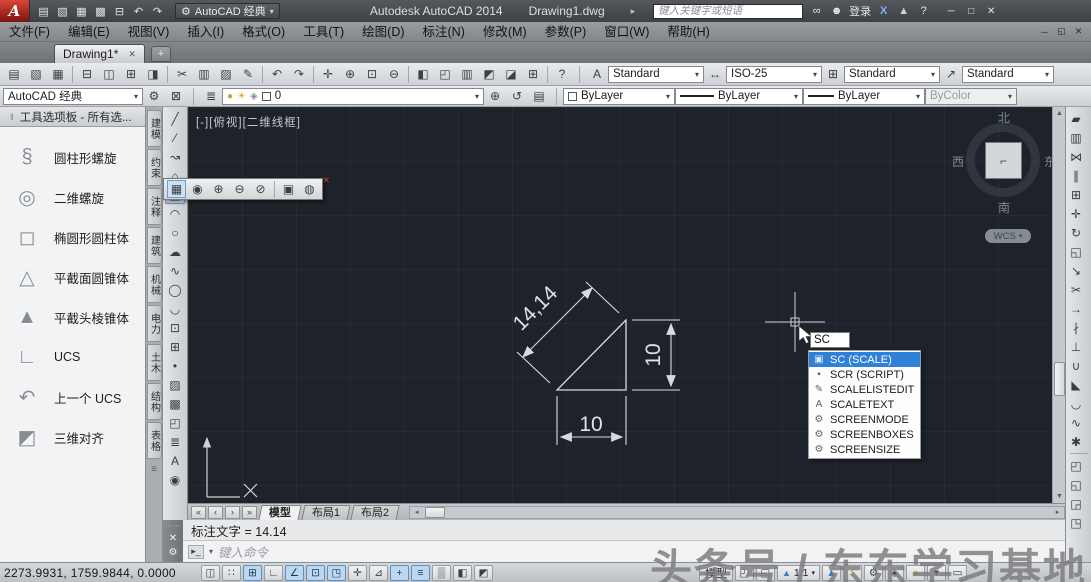  Describe the element at coordinates (72, 157) in the screenshot. I see `tool-cylindrical-helix: § 圆柱形螺旋` at that location.